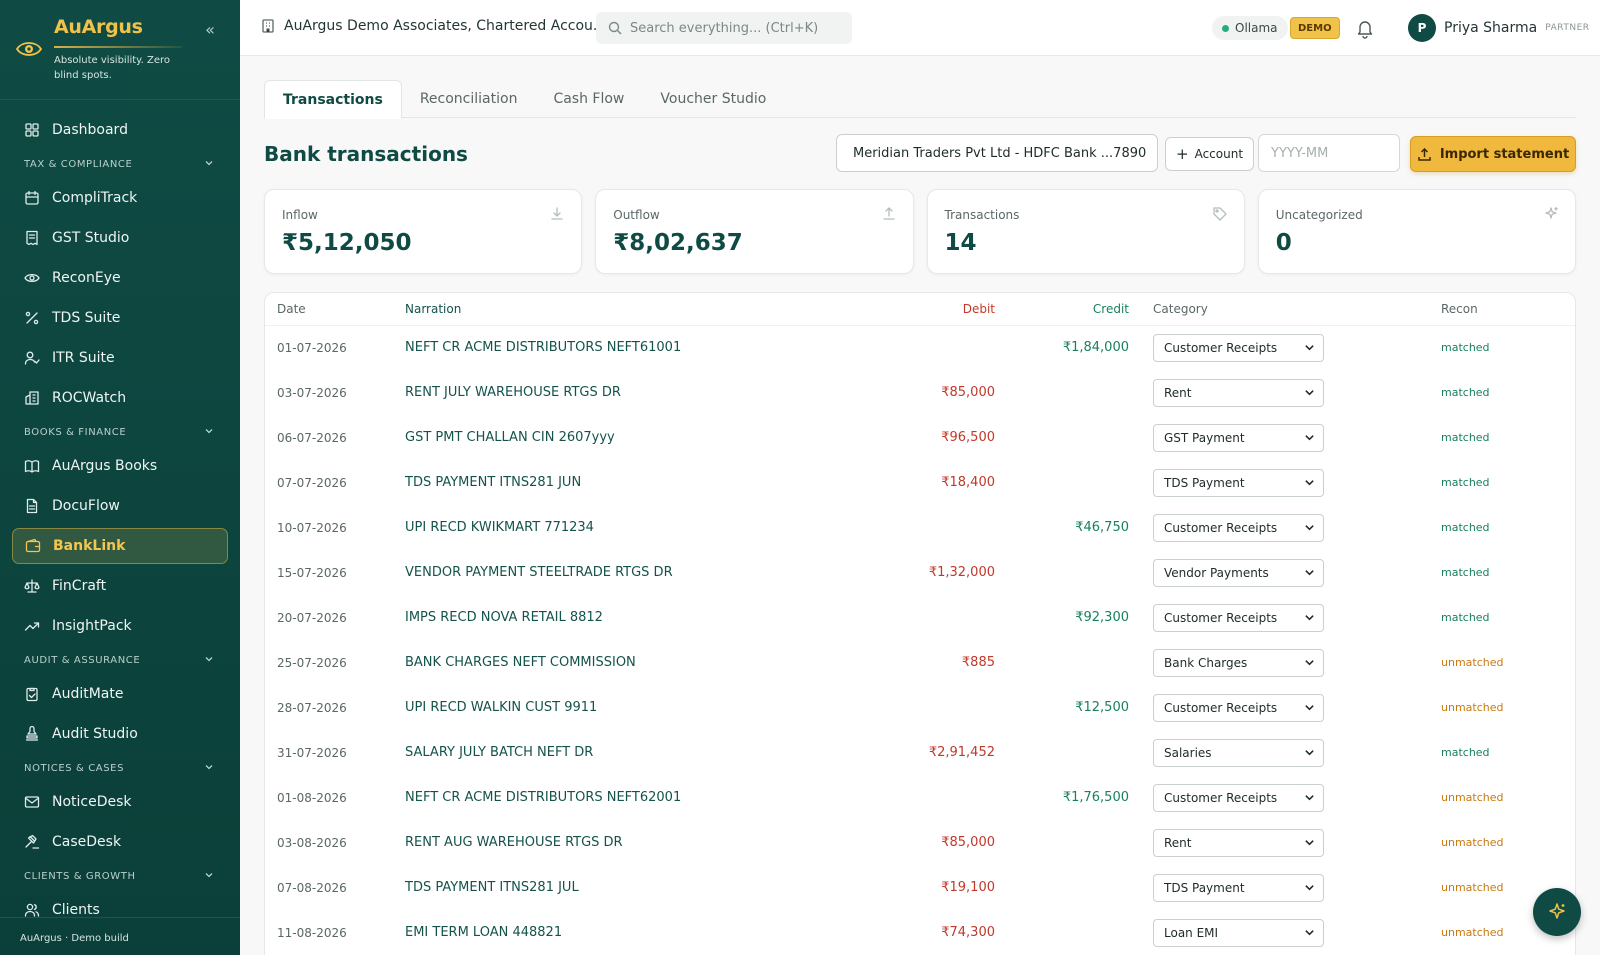 This screenshot has height=955, width=1600. What do you see at coordinates (1551, 214) in the screenshot?
I see `sparkle-icon` at bounding box center [1551, 214].